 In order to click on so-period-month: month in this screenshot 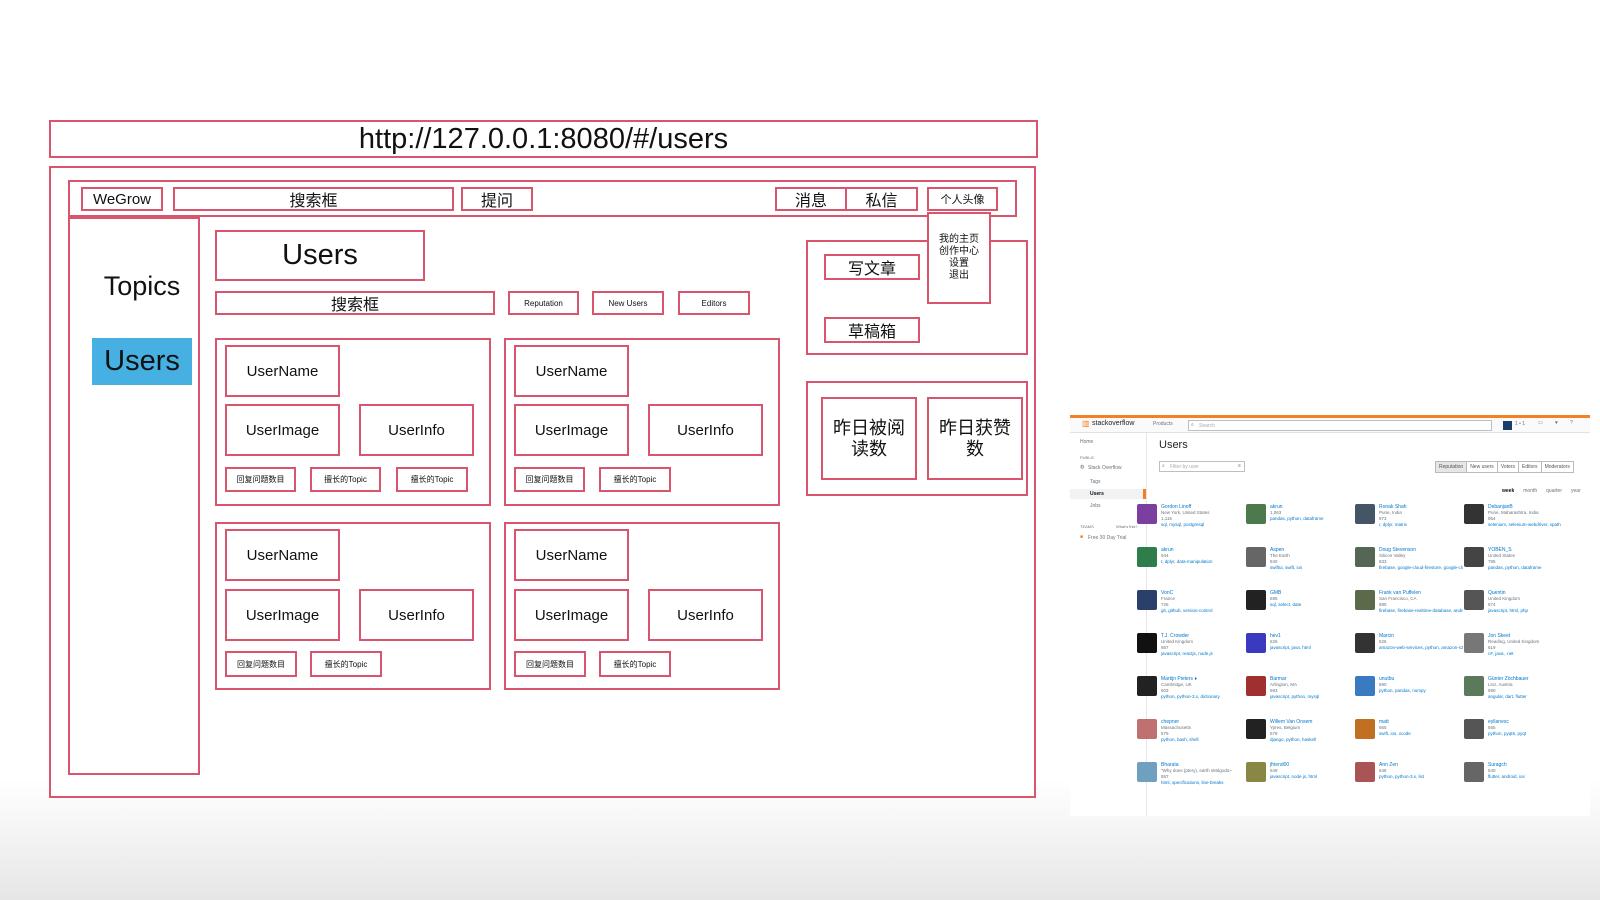, I will do `click(1530, 491)`.